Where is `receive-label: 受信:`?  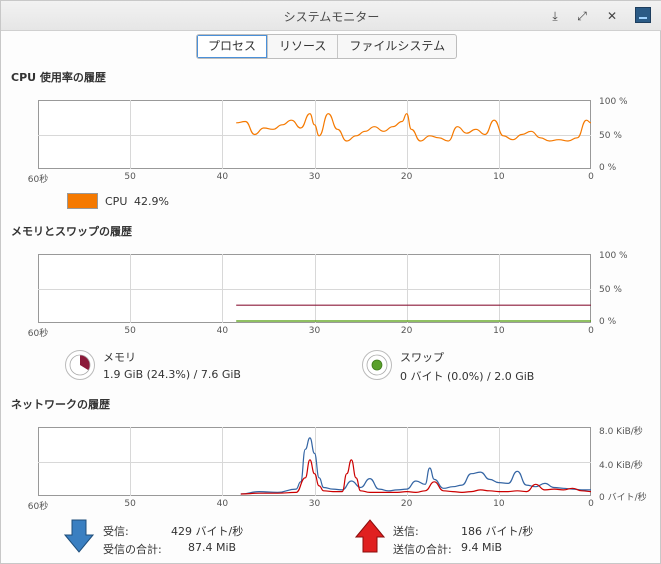
receive-label: 受信: is located at coordinates (116, 531).